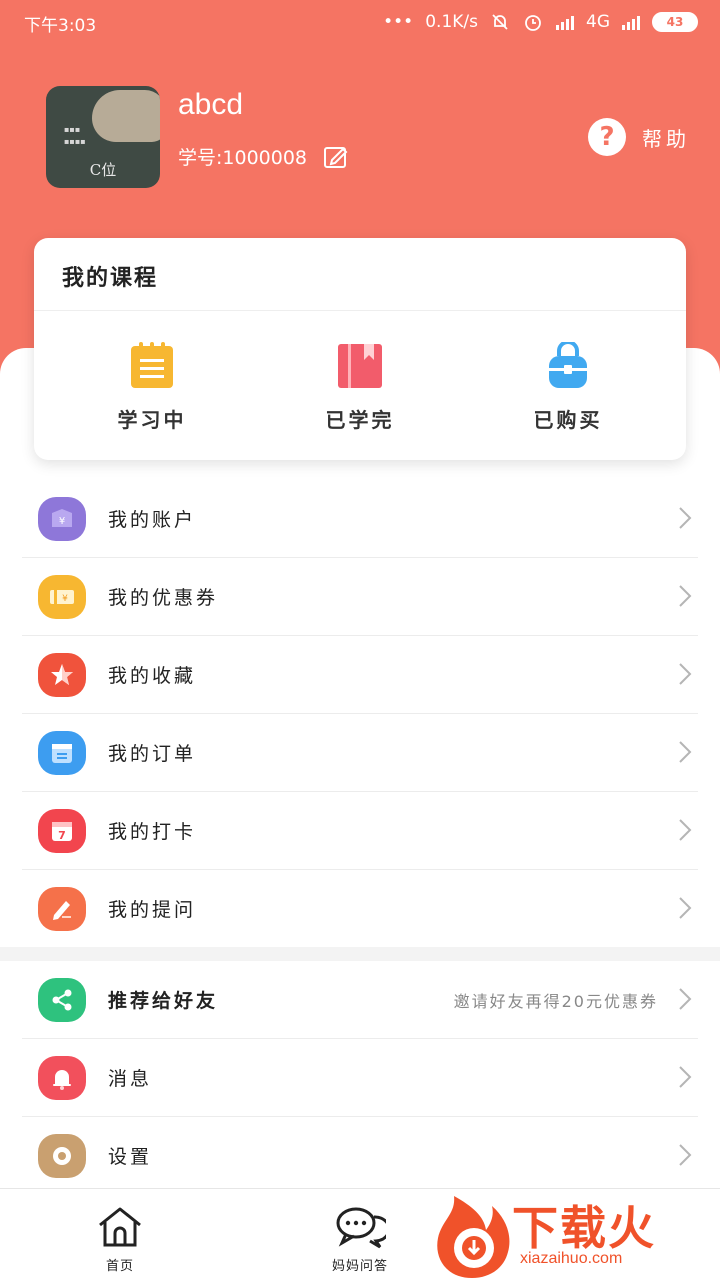 The image size is (720, 1280). What do you see at coordinates (584, 1228) in the screenshot?
I see `watermark-text: 下载火` at bounding box center [584, 1228].